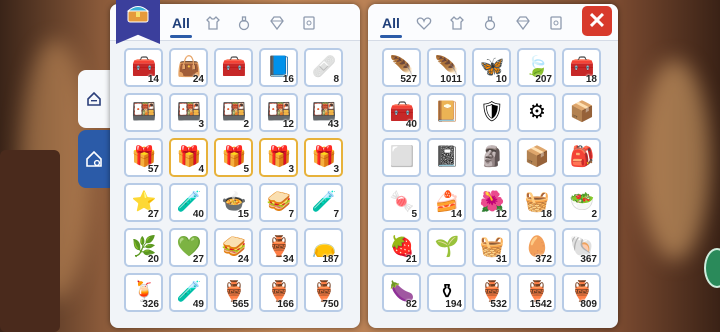 This screenshot has width=720, height=332. I want to click on inventory-slot: 🏺 565, so click(233, 292).